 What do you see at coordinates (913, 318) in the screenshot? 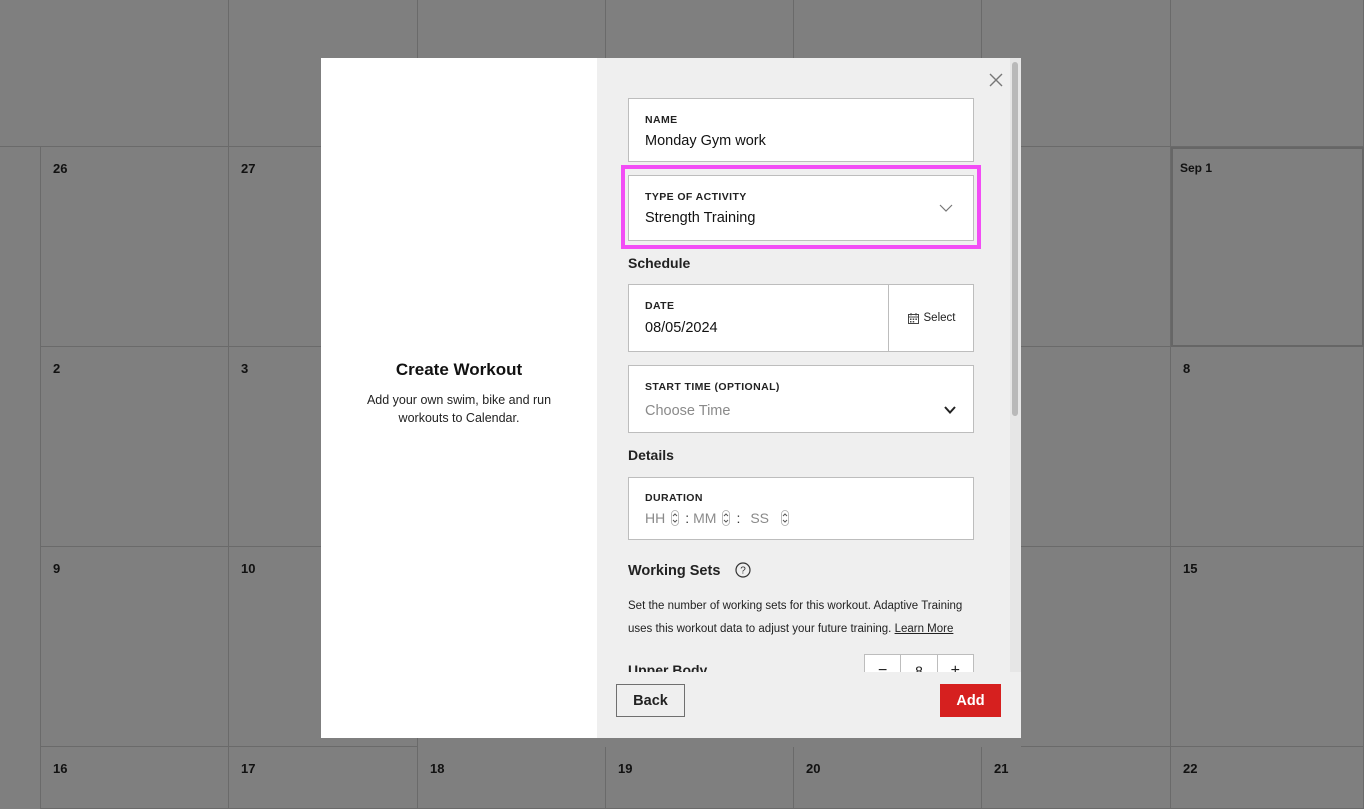
I see `calendar-icon` at bounding box center [913, 318].